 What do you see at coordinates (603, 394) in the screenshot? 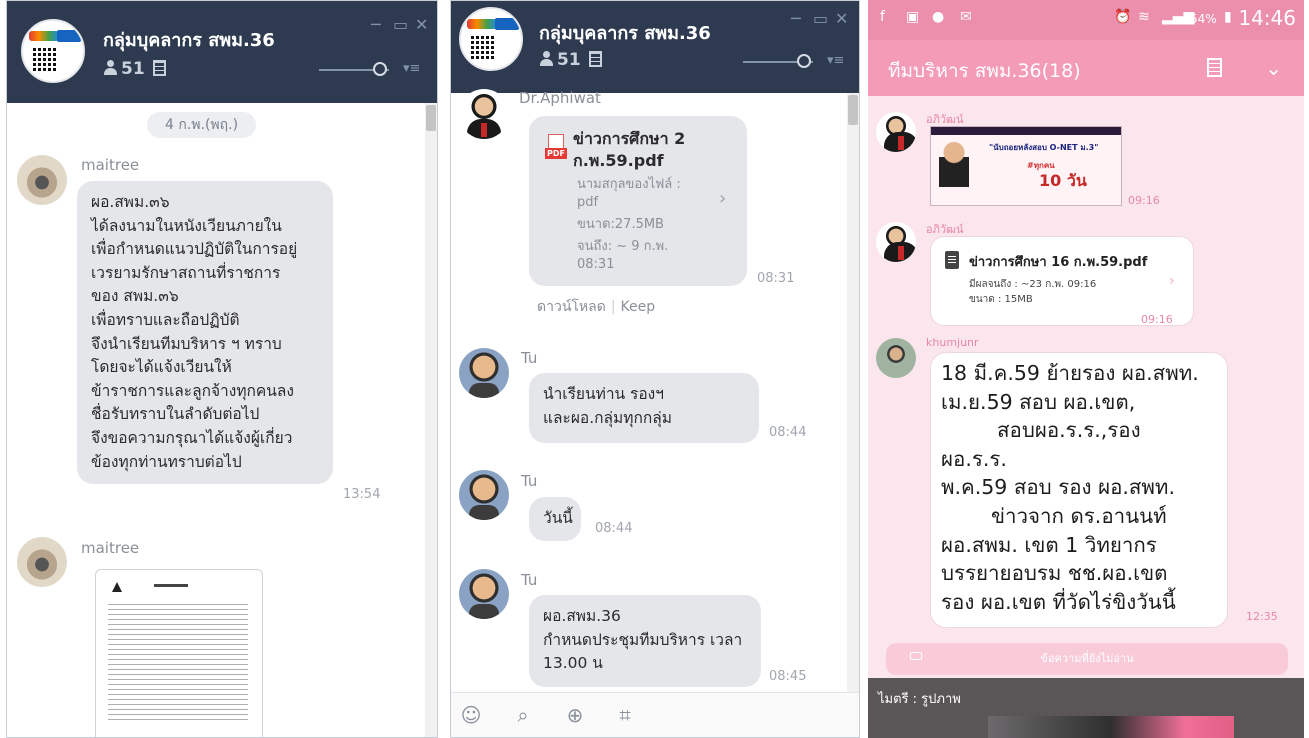
I see `message-line: นำเรียนท่าน รองฯ` at bounding box center [603, 394].